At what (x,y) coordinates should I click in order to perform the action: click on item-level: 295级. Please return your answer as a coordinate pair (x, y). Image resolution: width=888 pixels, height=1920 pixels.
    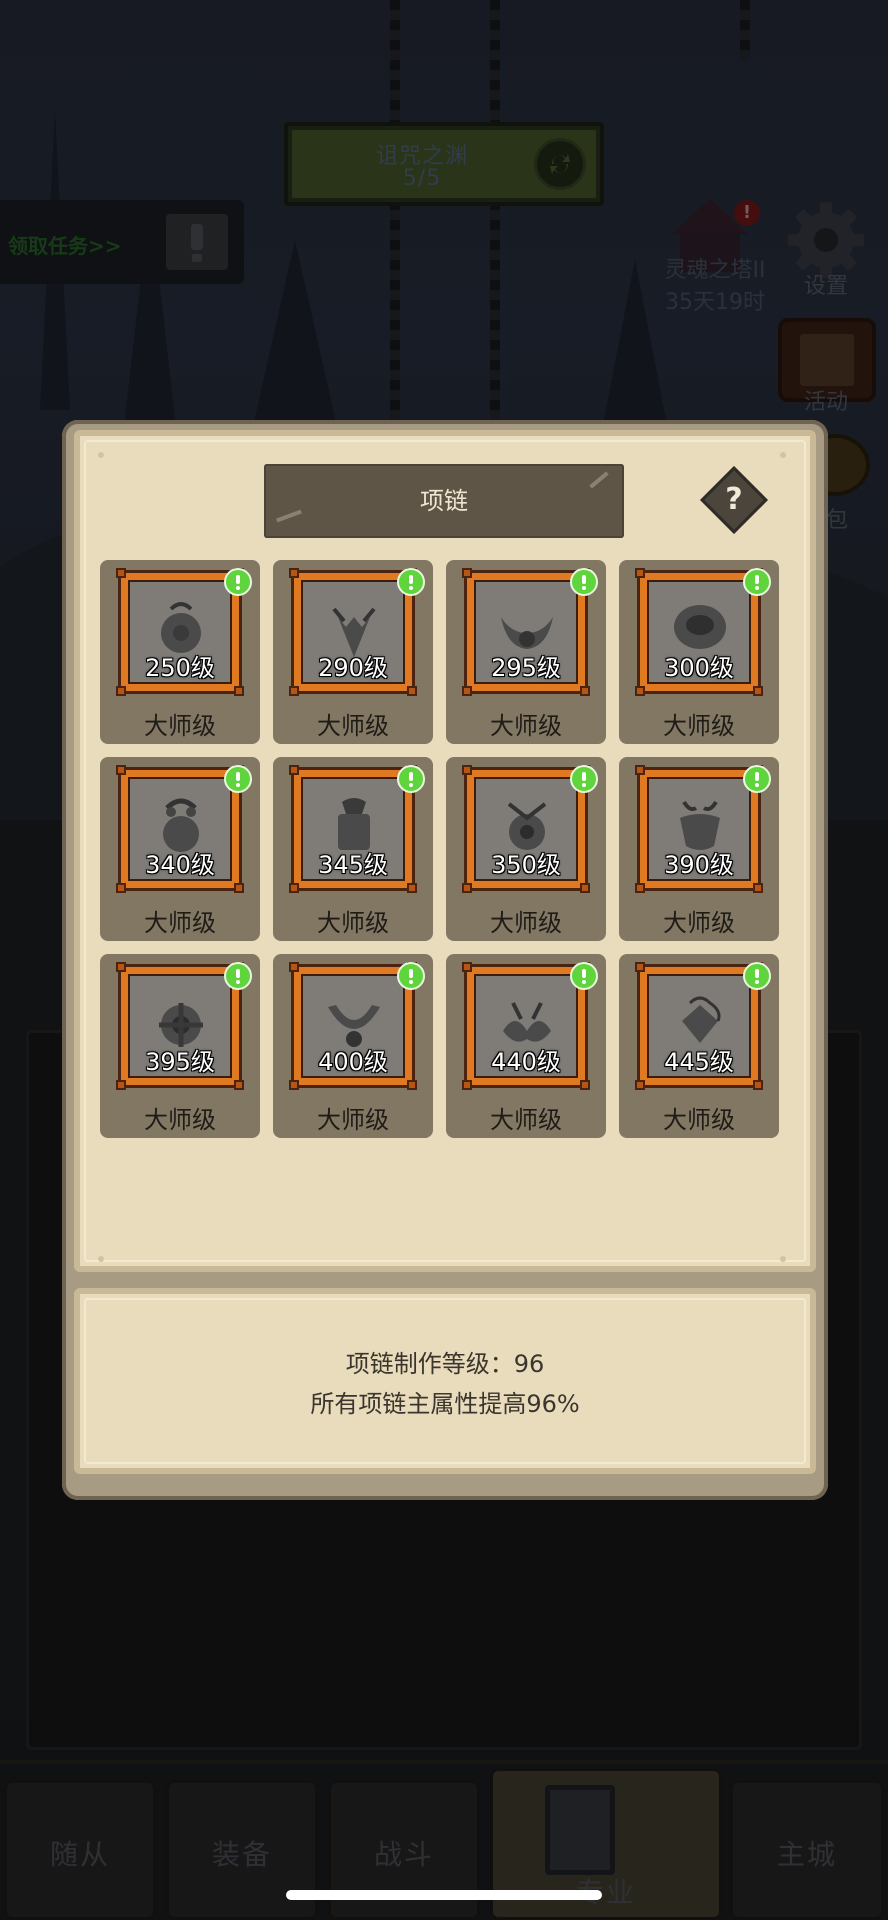
    Looking at the image, I should click on (526, 668).